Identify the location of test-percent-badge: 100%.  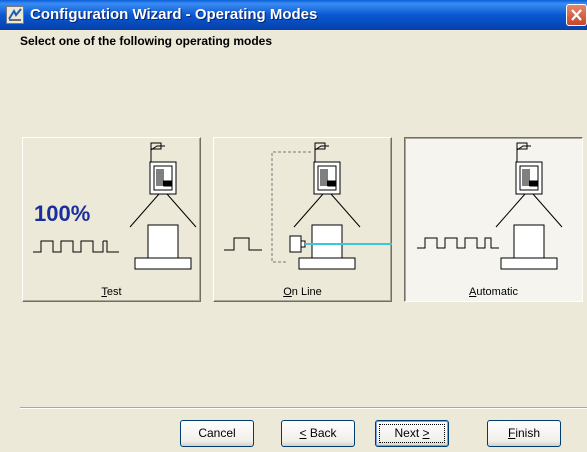
(62, 213).